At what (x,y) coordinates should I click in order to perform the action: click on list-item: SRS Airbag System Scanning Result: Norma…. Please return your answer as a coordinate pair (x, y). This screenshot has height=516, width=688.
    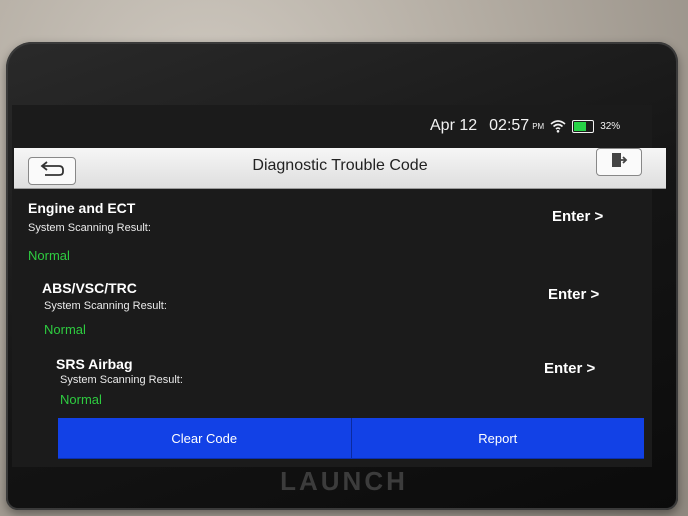
    Looking at the image, I should click on (340, 386).